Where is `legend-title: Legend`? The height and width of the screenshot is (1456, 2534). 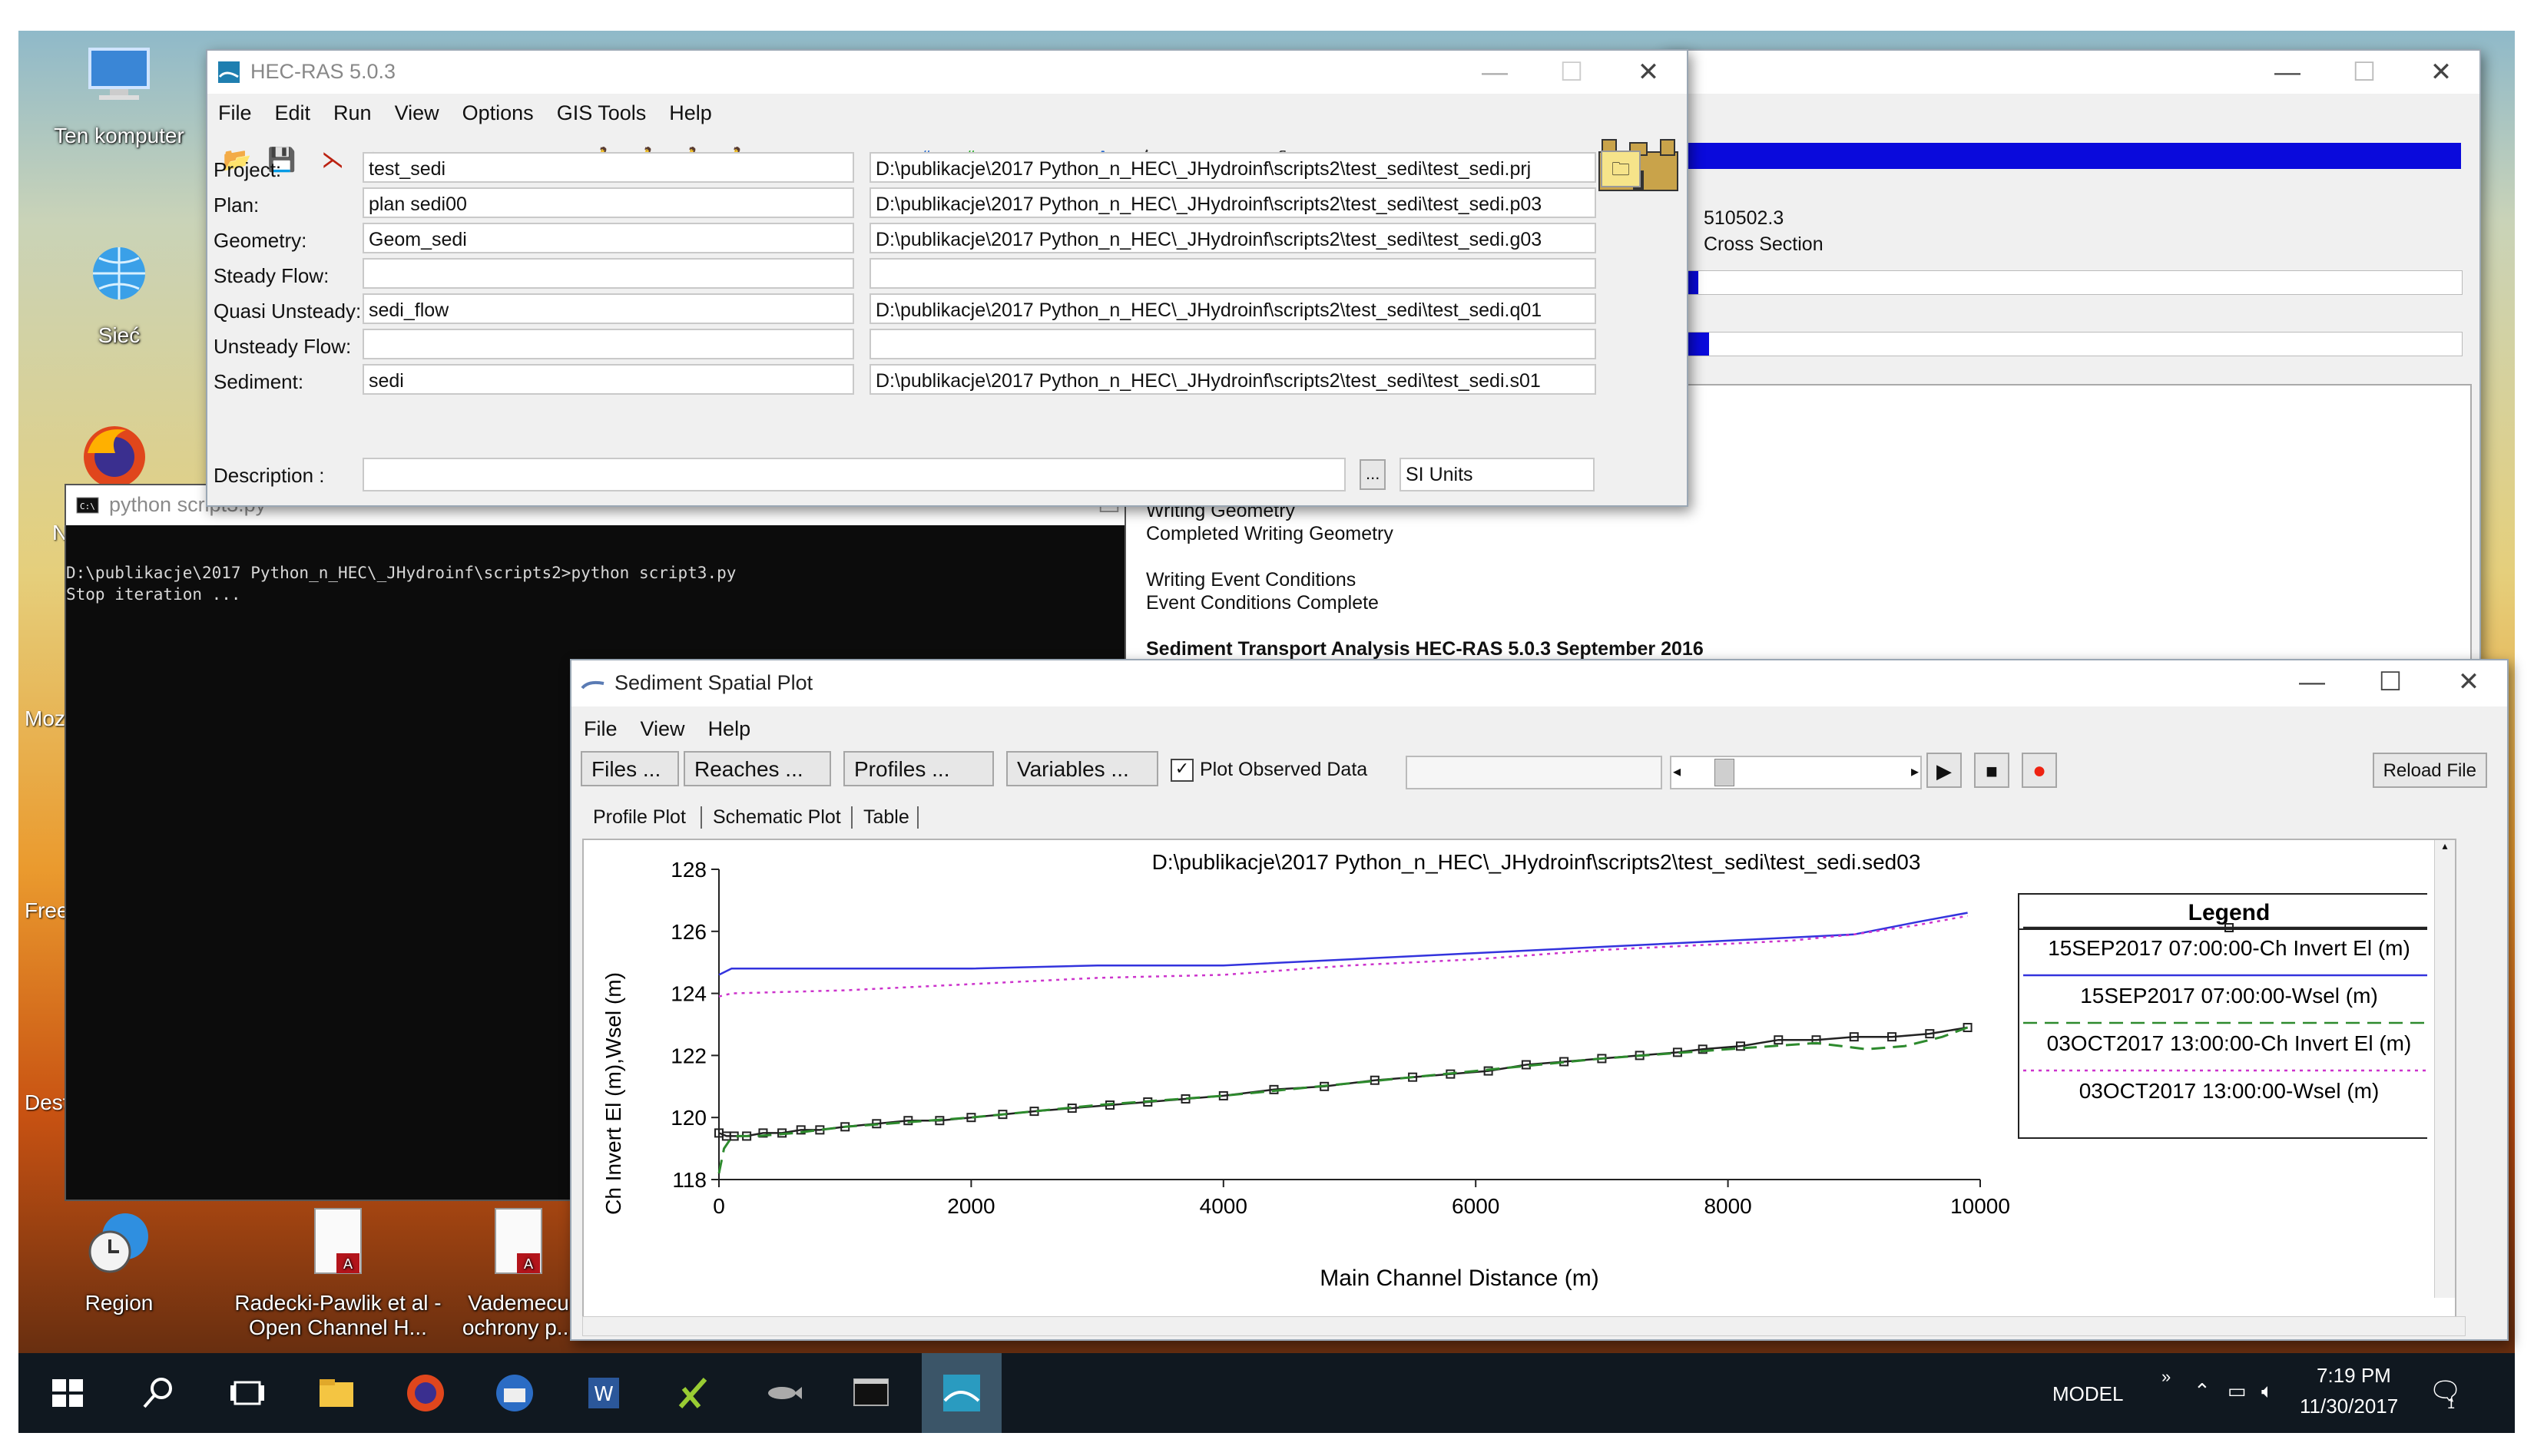
legend-title: Legend is located at coordinates (2229, 912).